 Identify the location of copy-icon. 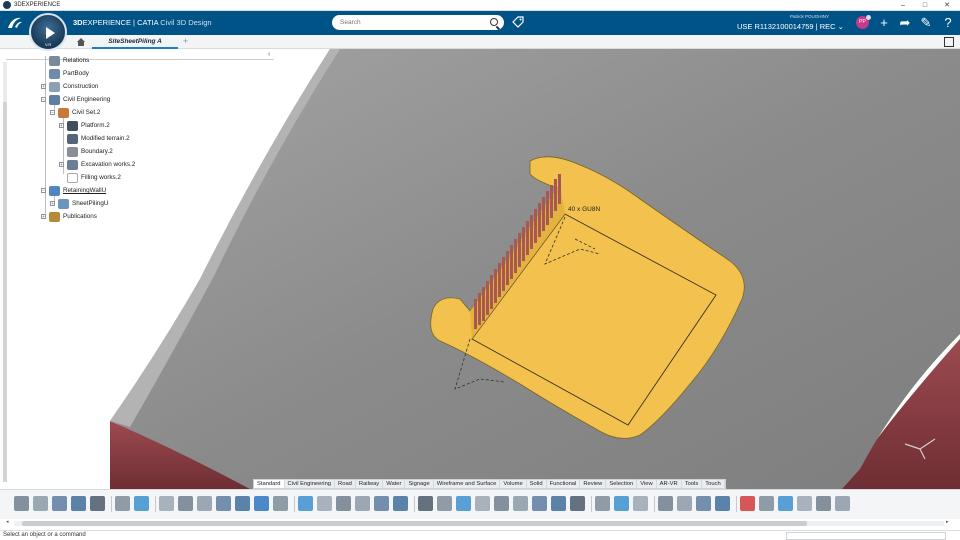
(40, 503).